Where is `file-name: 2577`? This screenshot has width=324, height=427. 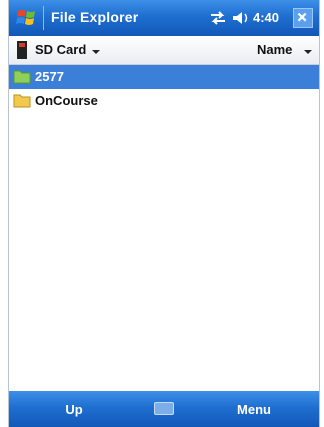 file-name: 2577 is located at coordinates (49, 76).